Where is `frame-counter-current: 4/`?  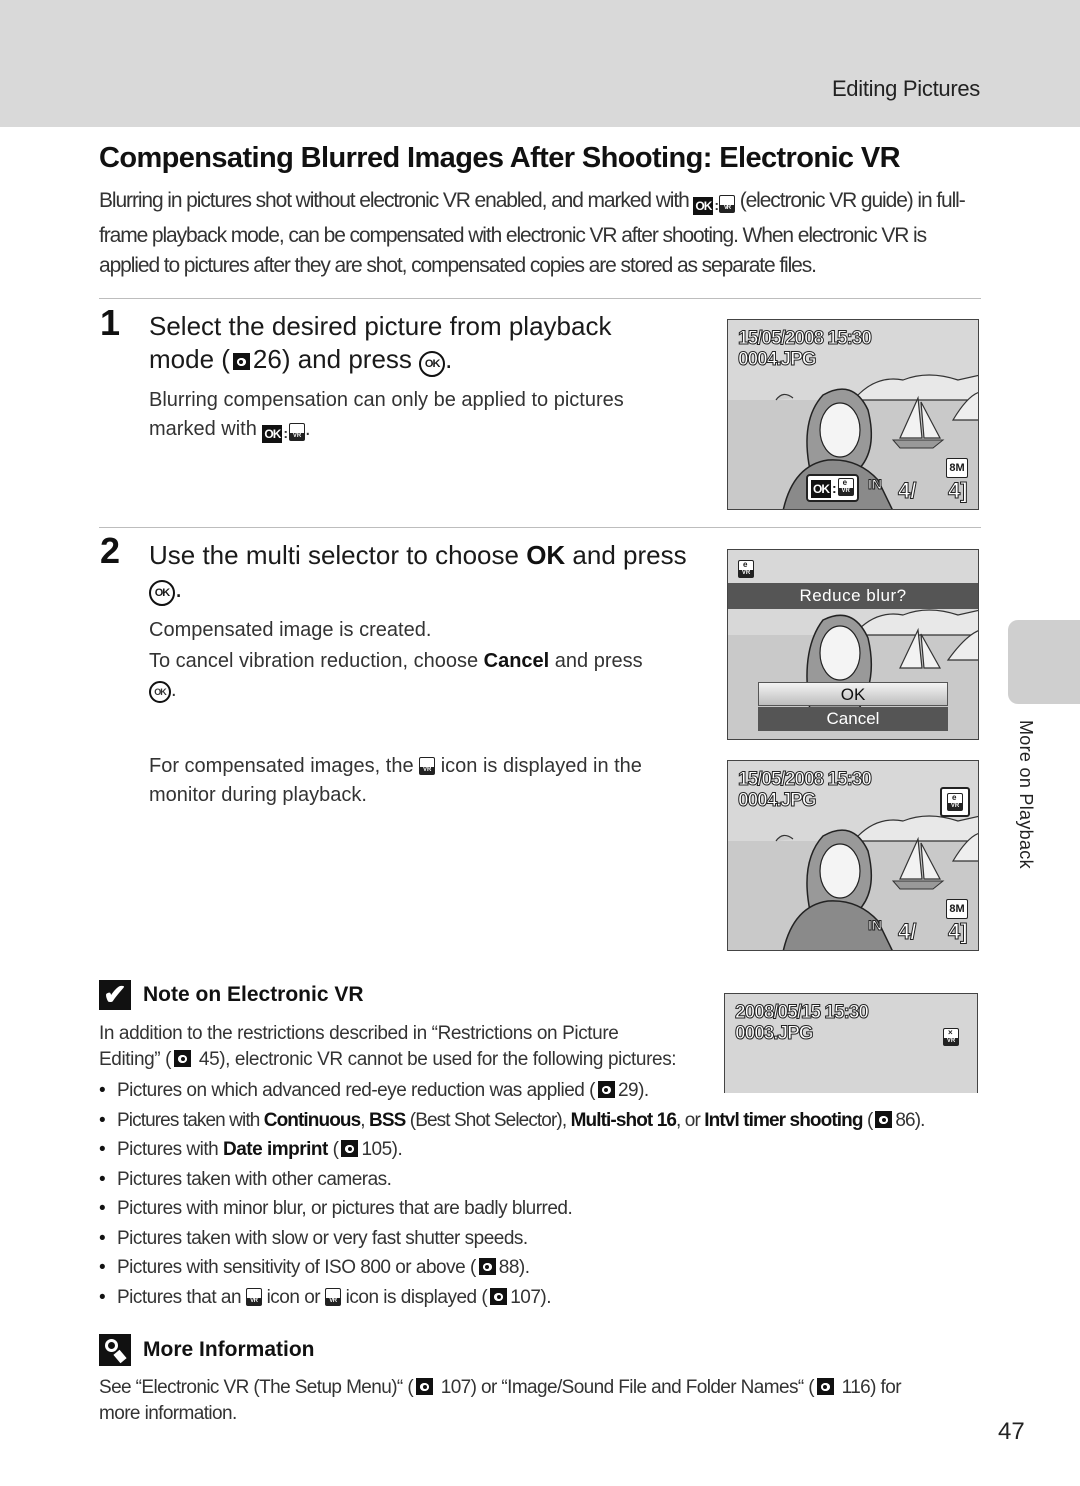
frame-counter-current: 4/ is located at coordinates (907, 491).